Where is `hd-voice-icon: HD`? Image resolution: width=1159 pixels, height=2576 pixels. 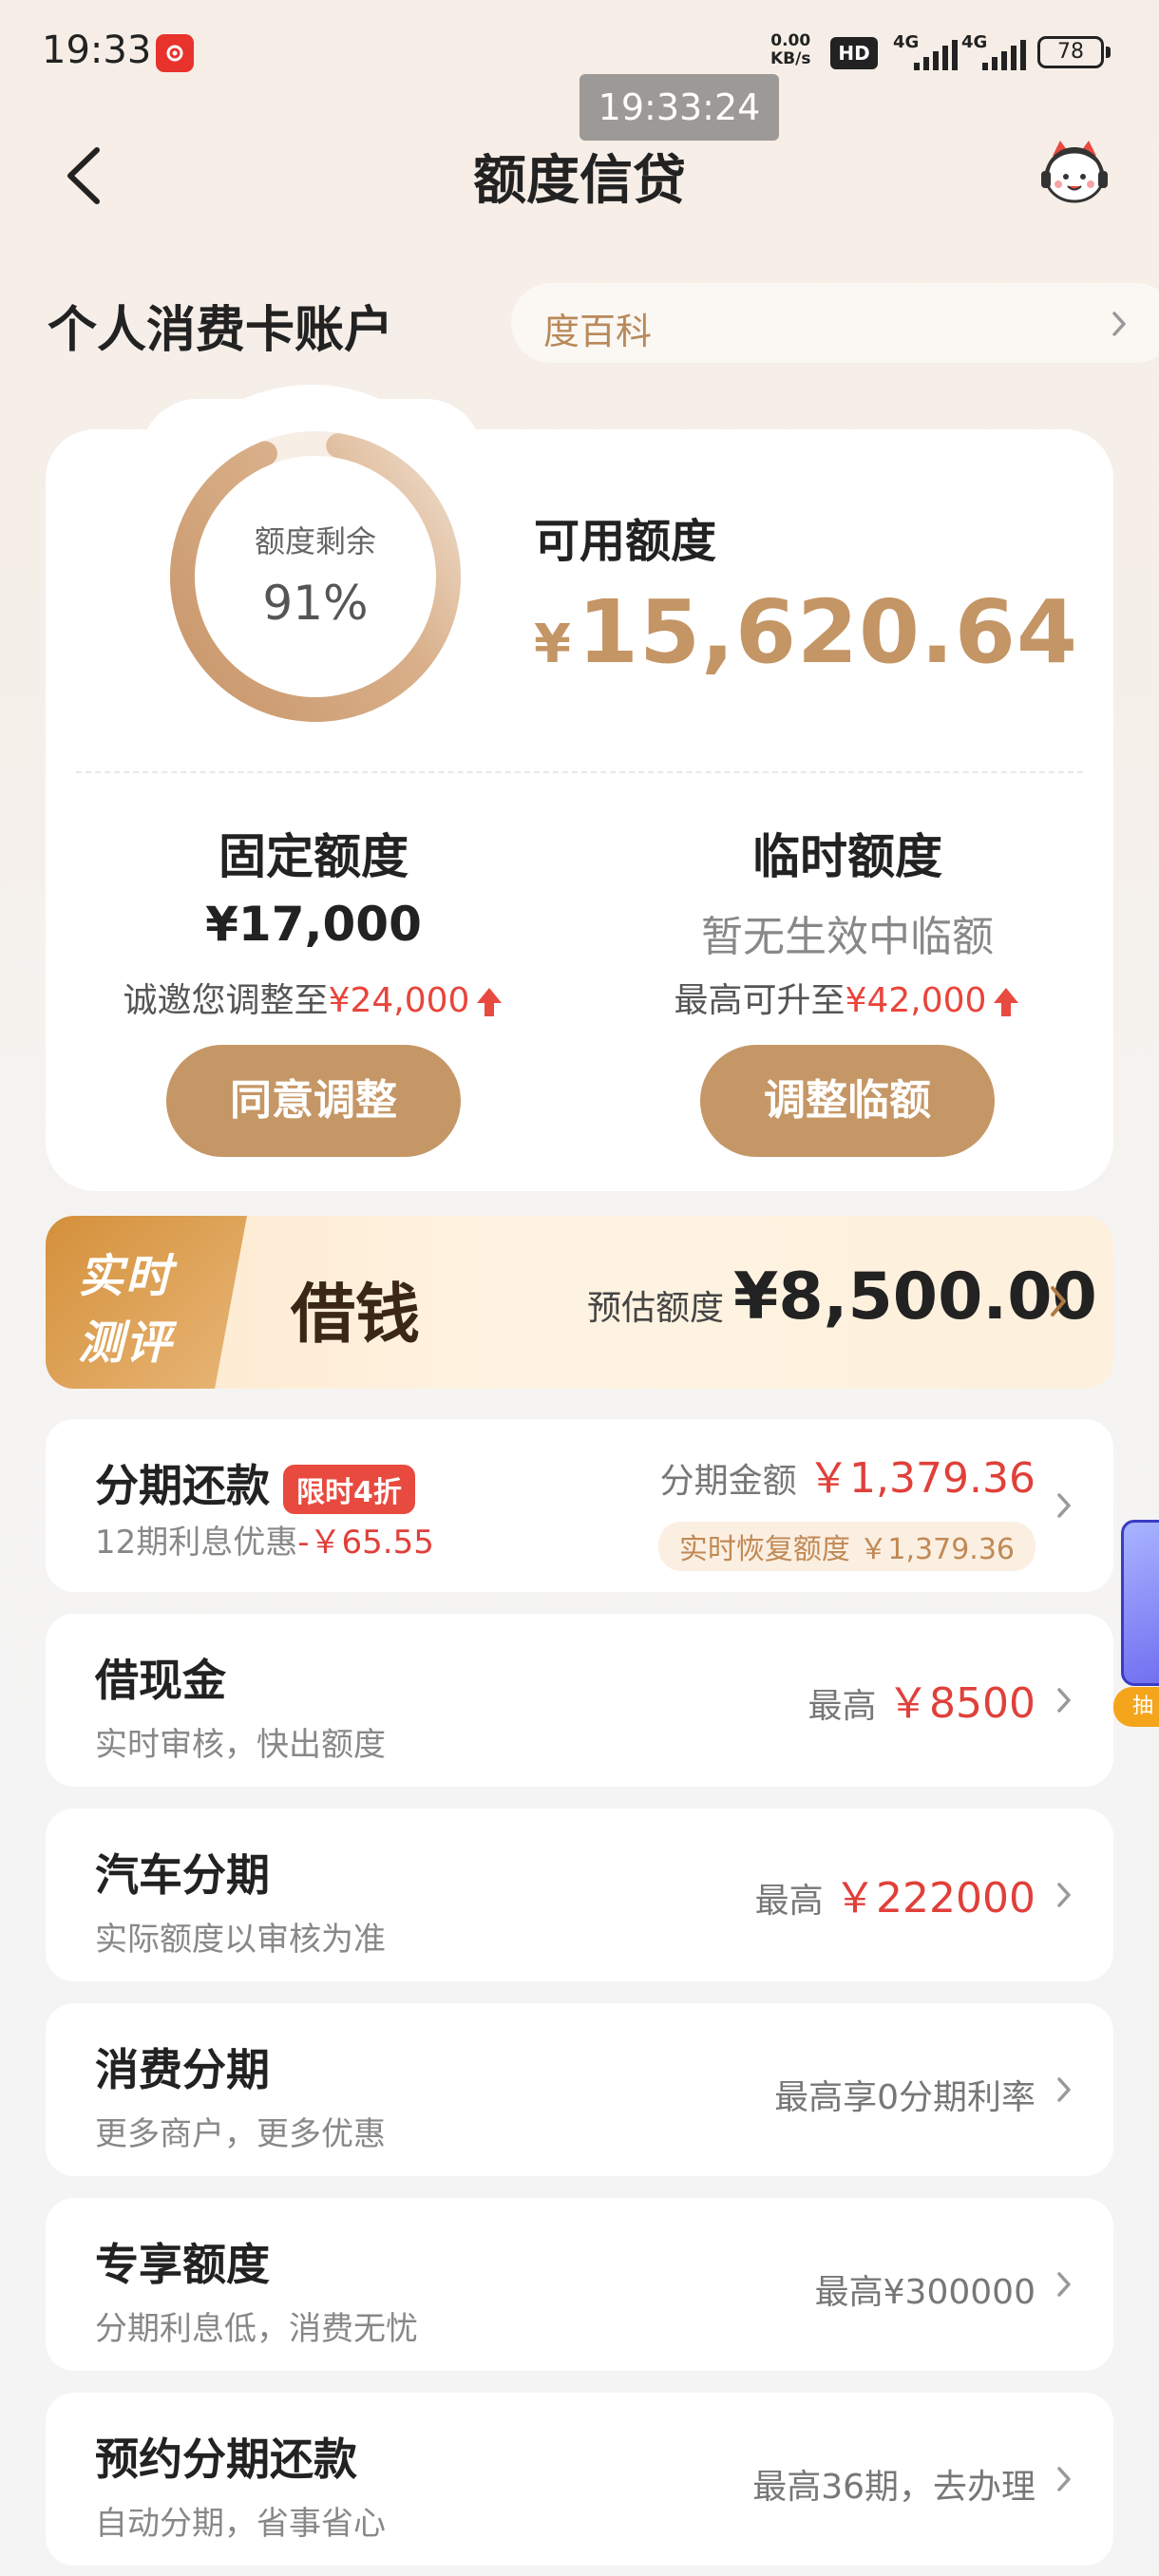
hd-voice-icon: HD is located at coordinates (854, 53).